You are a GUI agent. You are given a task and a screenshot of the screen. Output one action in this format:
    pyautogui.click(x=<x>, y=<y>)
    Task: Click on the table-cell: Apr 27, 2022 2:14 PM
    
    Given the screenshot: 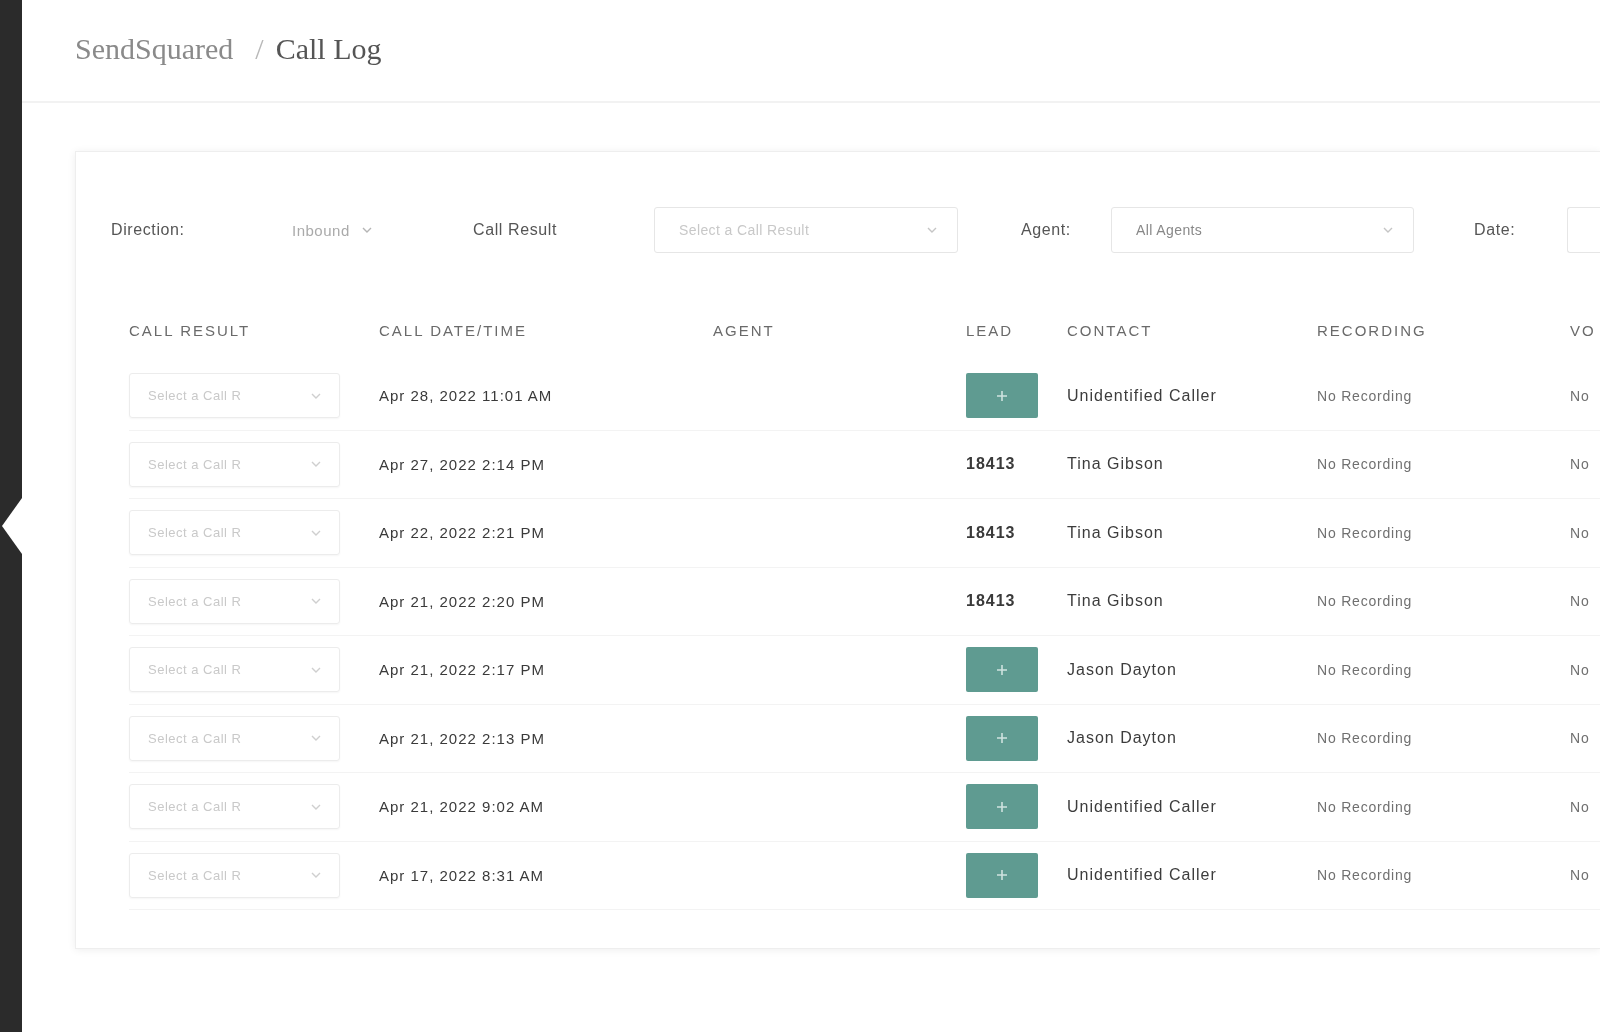 What is the action you would take?
    pyautogui.click(x=462, y=464)
    